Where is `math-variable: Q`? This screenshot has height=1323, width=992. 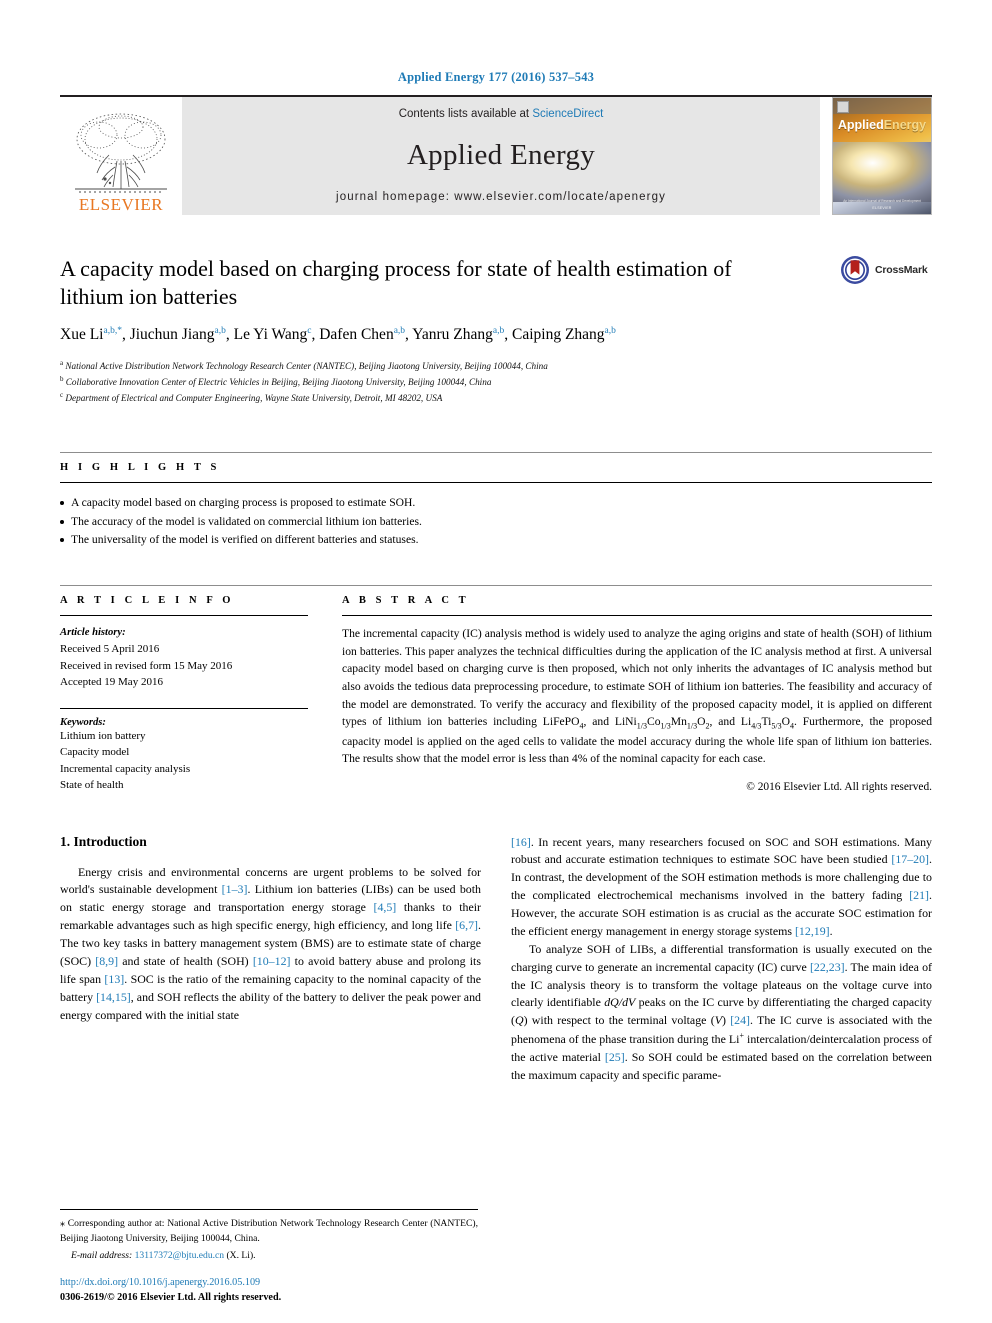
math-variable: Q is located at coordinates (519, 1020).